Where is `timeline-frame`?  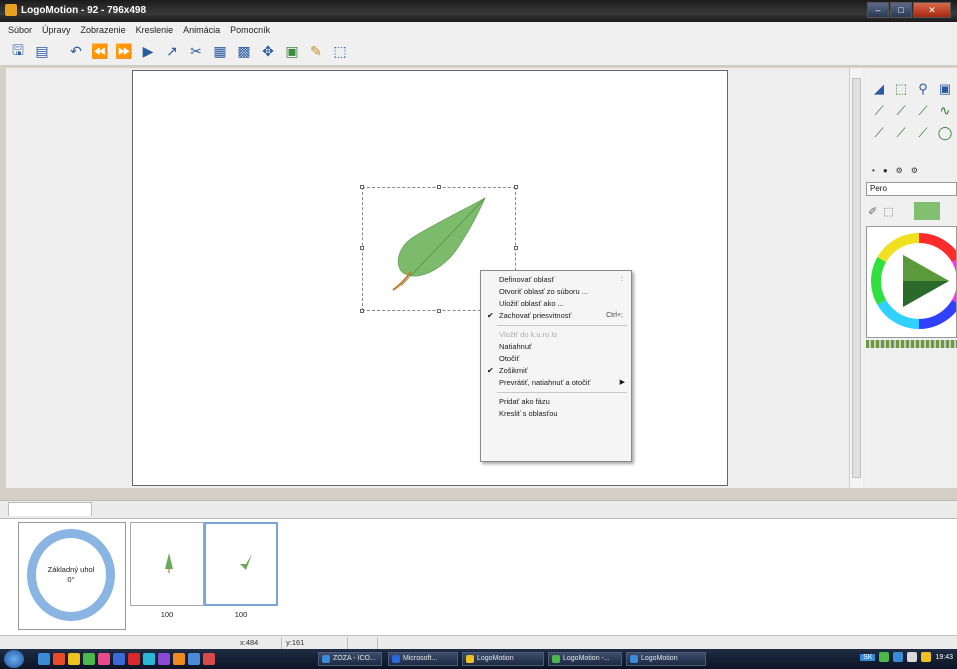 timeline-frame is located at coordinates (167, 564).